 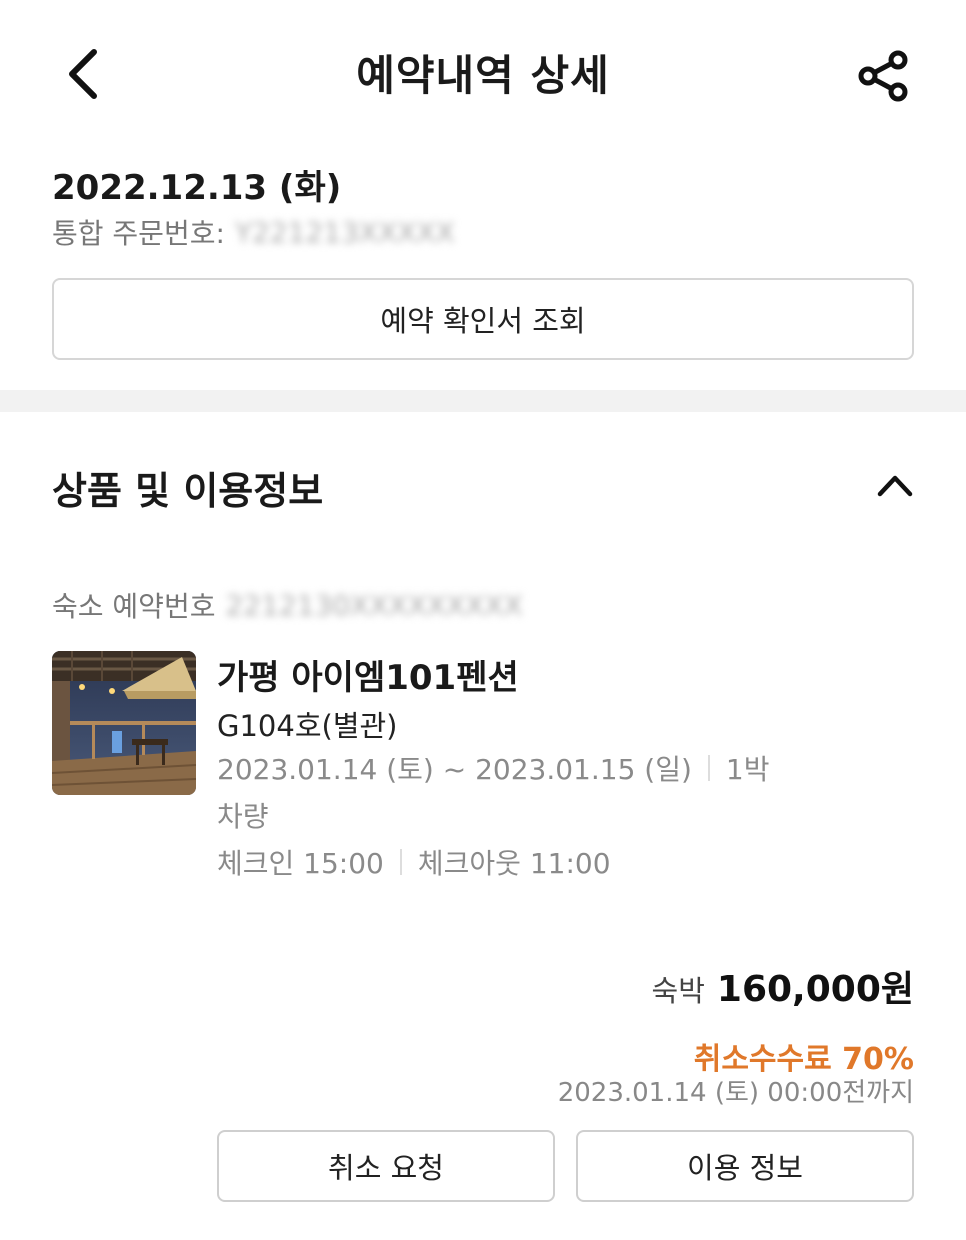 What do you see at coordinates (483, 401) in the screenshot?
I see `section-divider` at bounding box center [483, 401].